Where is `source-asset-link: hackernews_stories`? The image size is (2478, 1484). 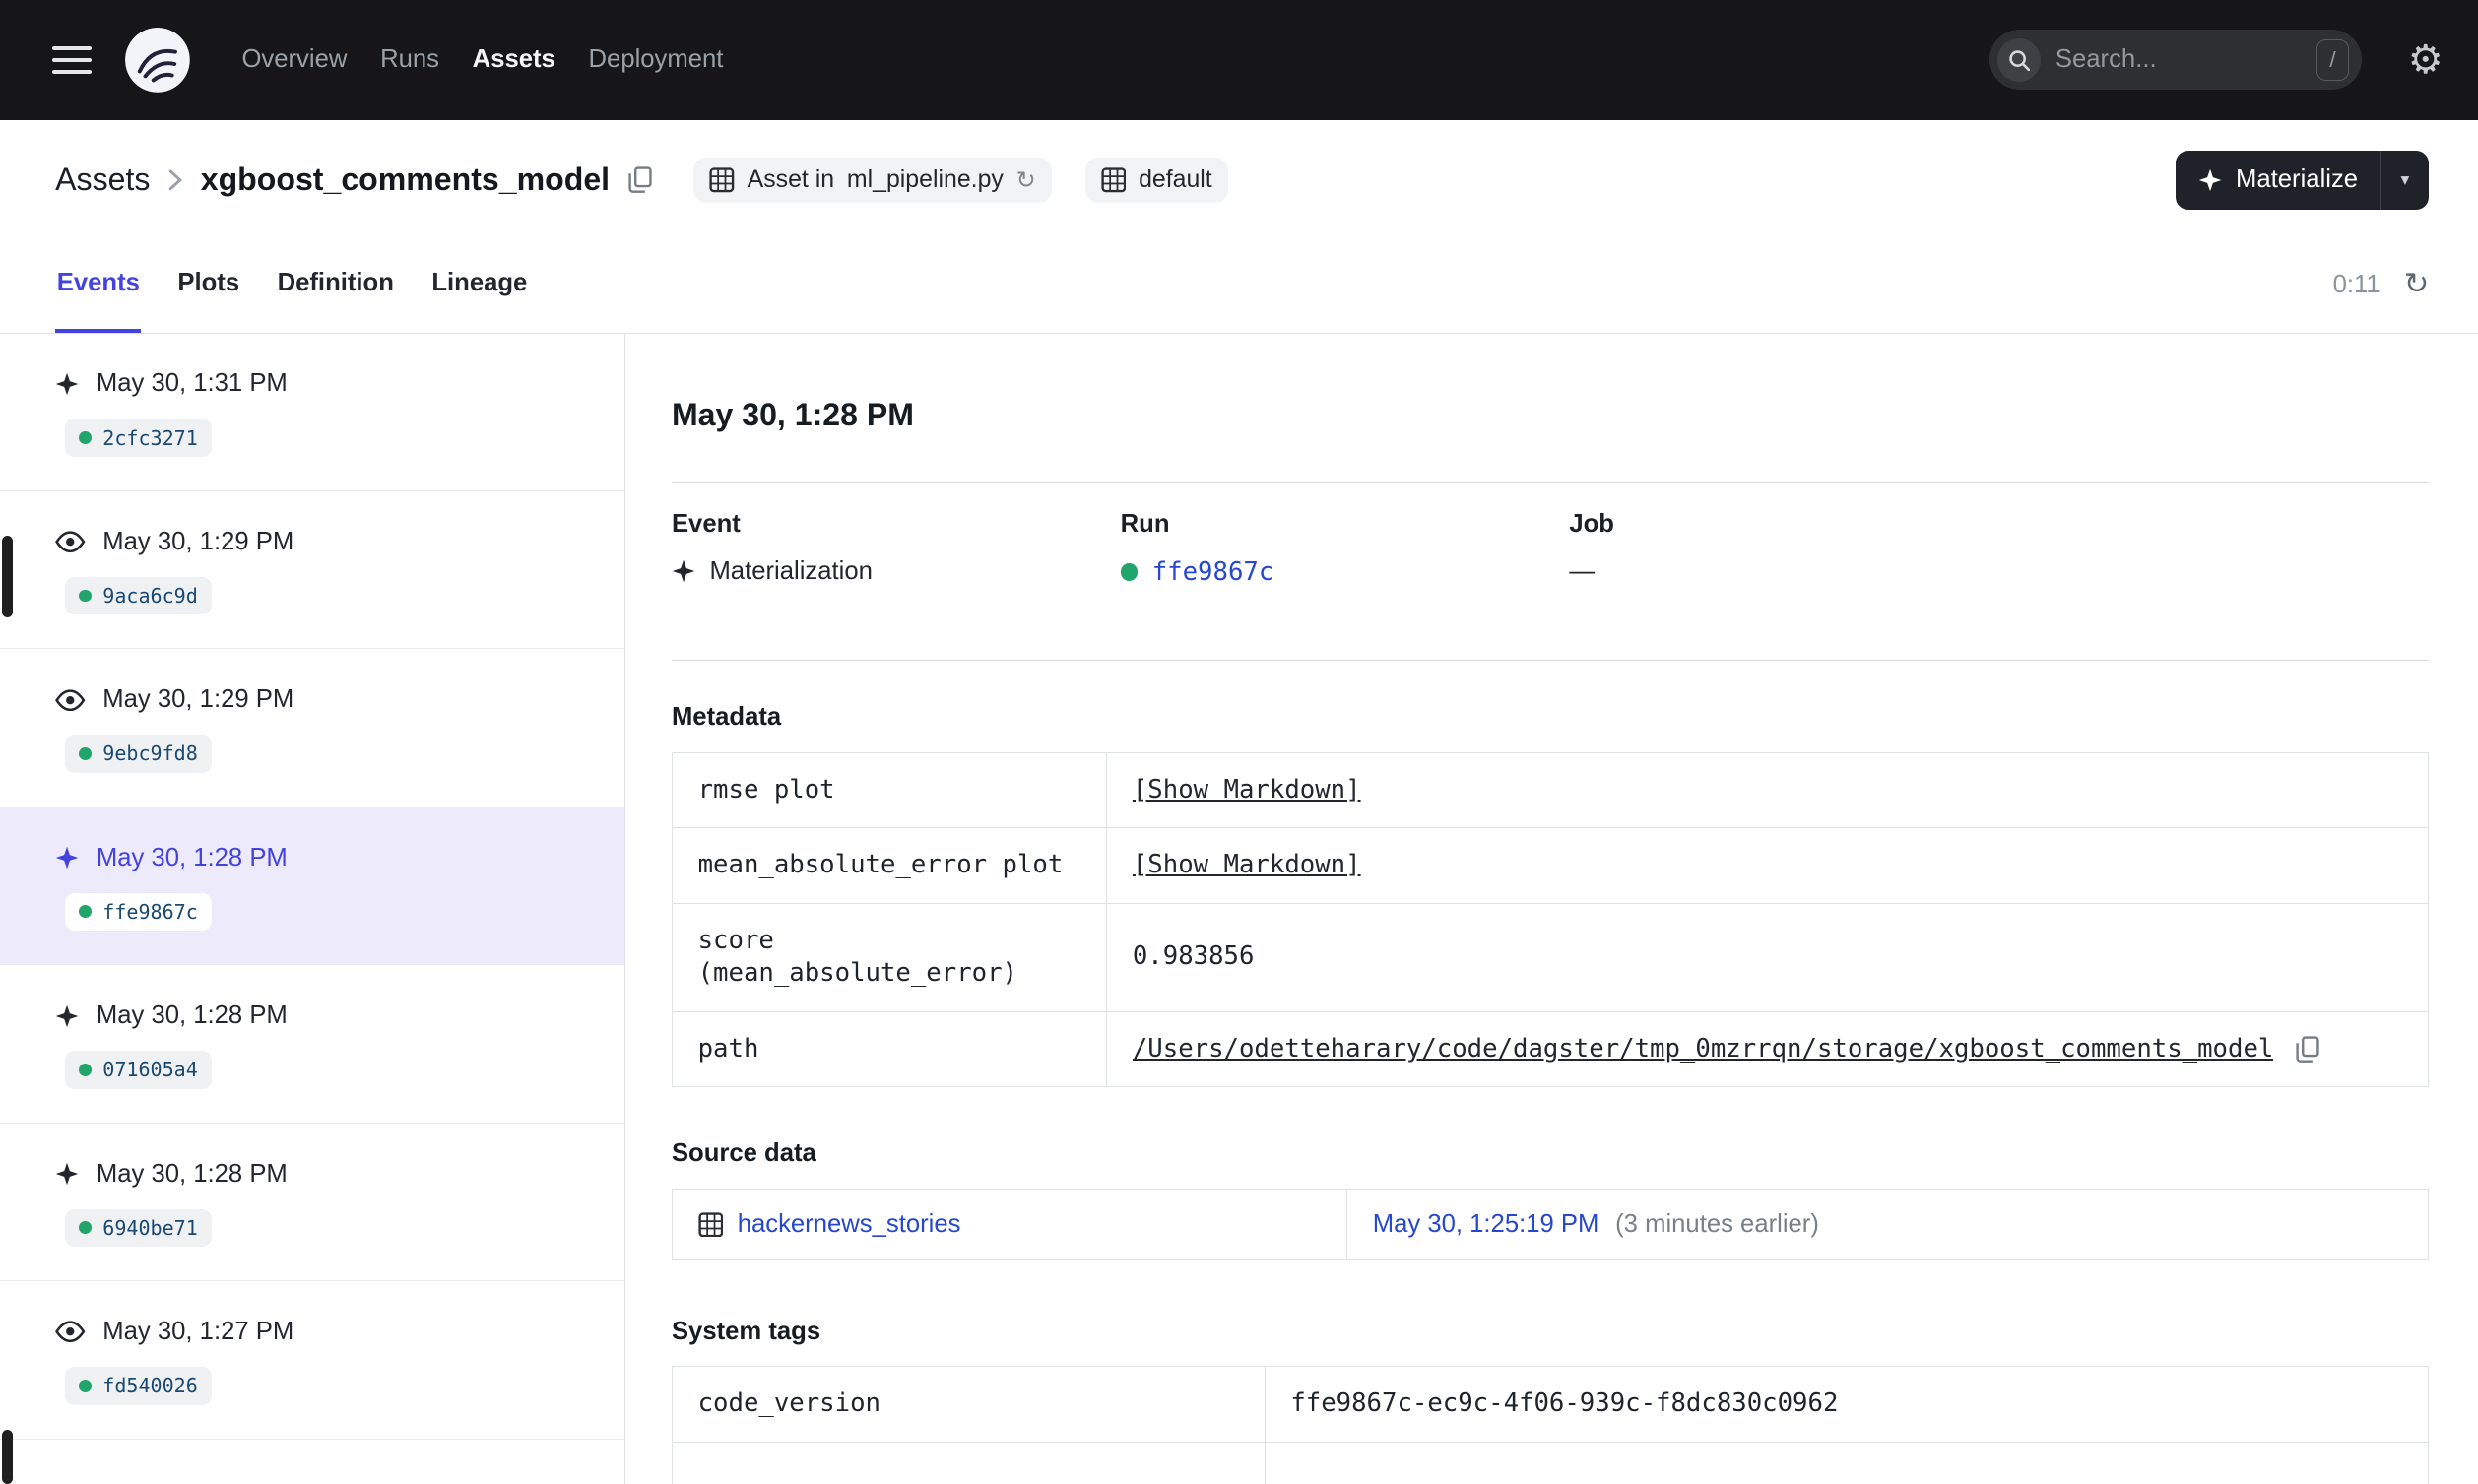 source-asset-link: hackernews_stories is located at coordinates (849, 1224).